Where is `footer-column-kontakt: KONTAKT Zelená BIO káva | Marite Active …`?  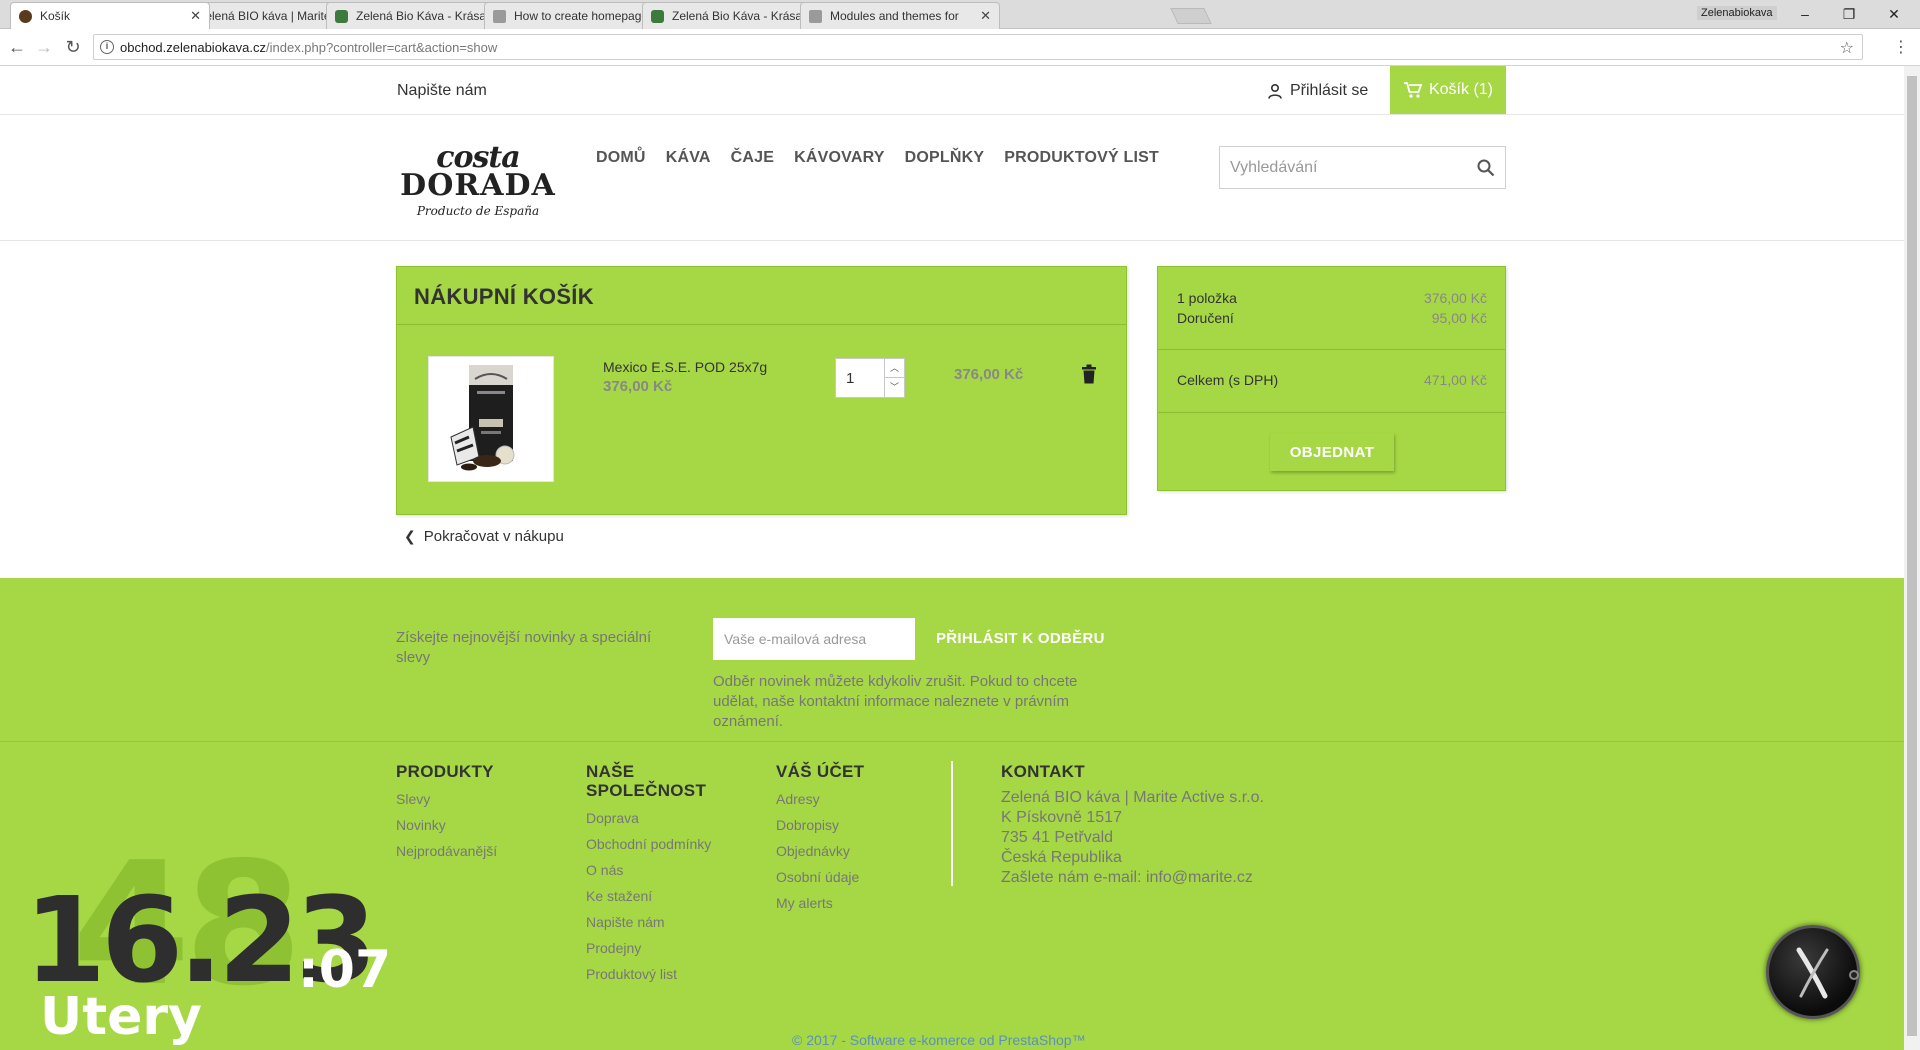 footer-column-kontakt: KONTAKT Zelená BIO káva | Marite Active … is located at coordinates (1132, 825).